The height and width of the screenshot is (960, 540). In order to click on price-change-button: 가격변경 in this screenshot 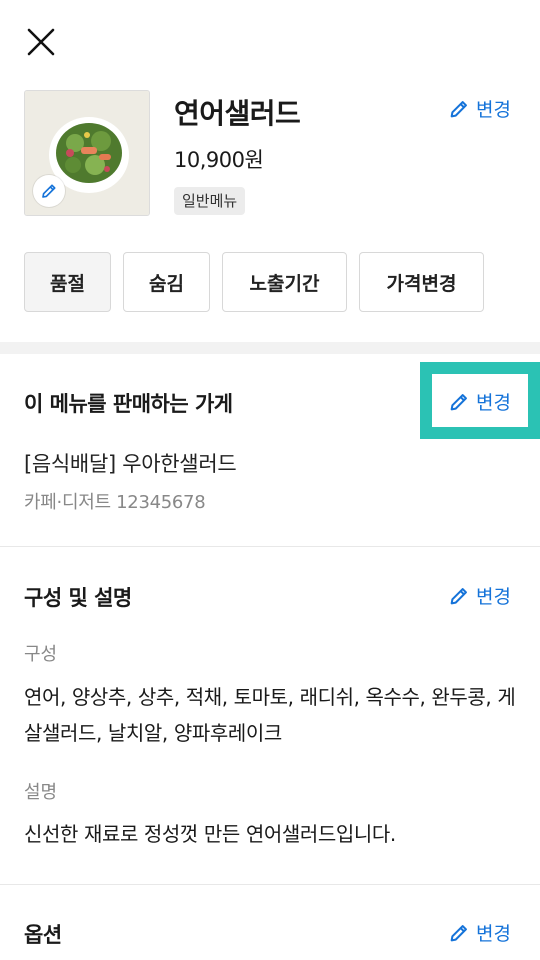, I will do `click(421, 282)`.